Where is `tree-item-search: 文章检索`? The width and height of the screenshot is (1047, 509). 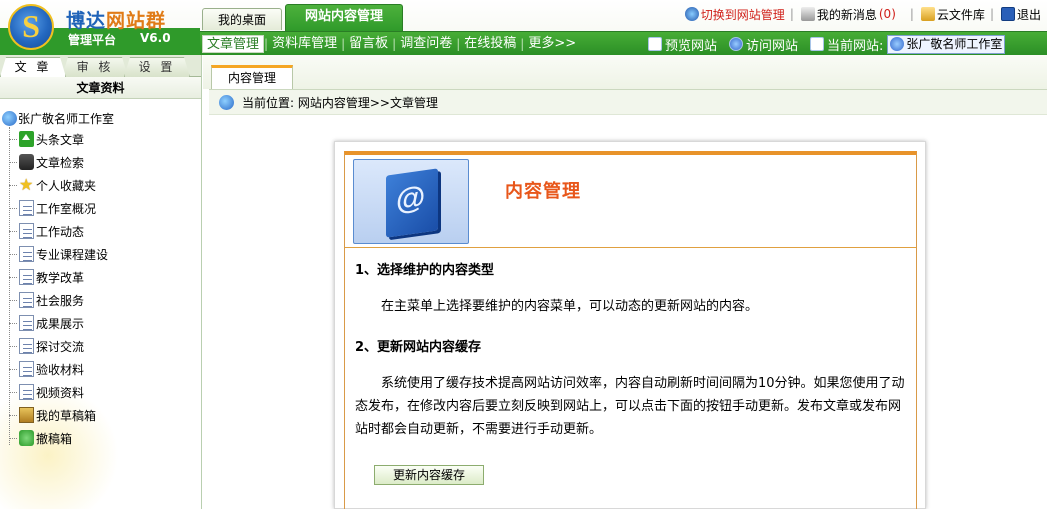 tree-item-search: 文章检索 is located at coordinates (46, 162).